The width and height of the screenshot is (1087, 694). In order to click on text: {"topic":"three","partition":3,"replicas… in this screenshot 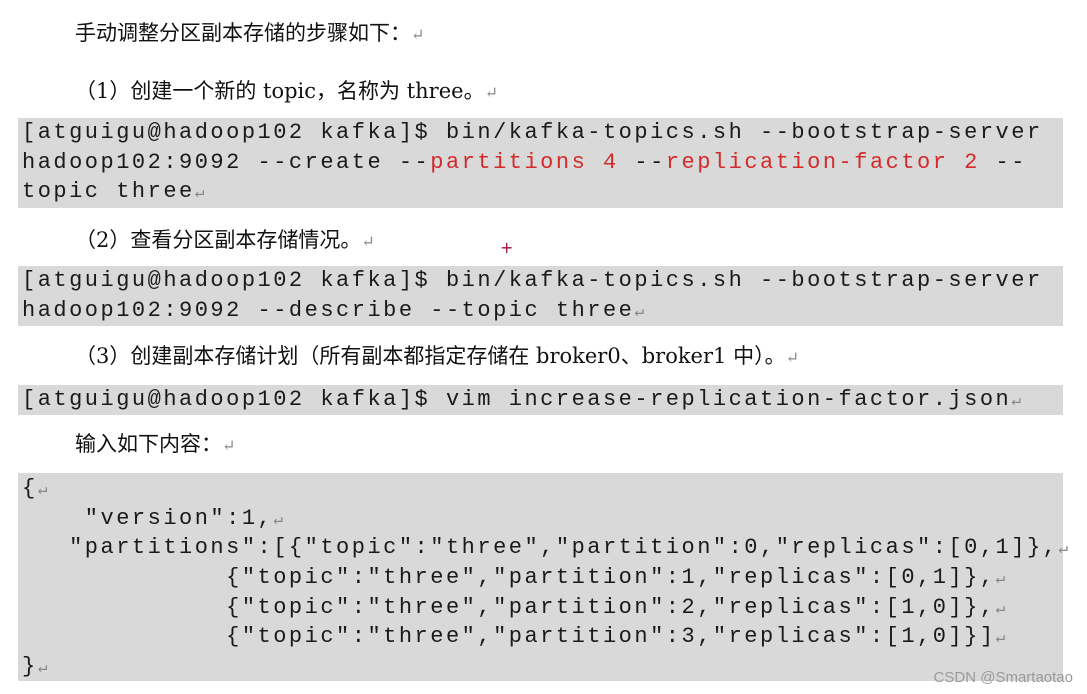, I will do `click(509, 637)`.